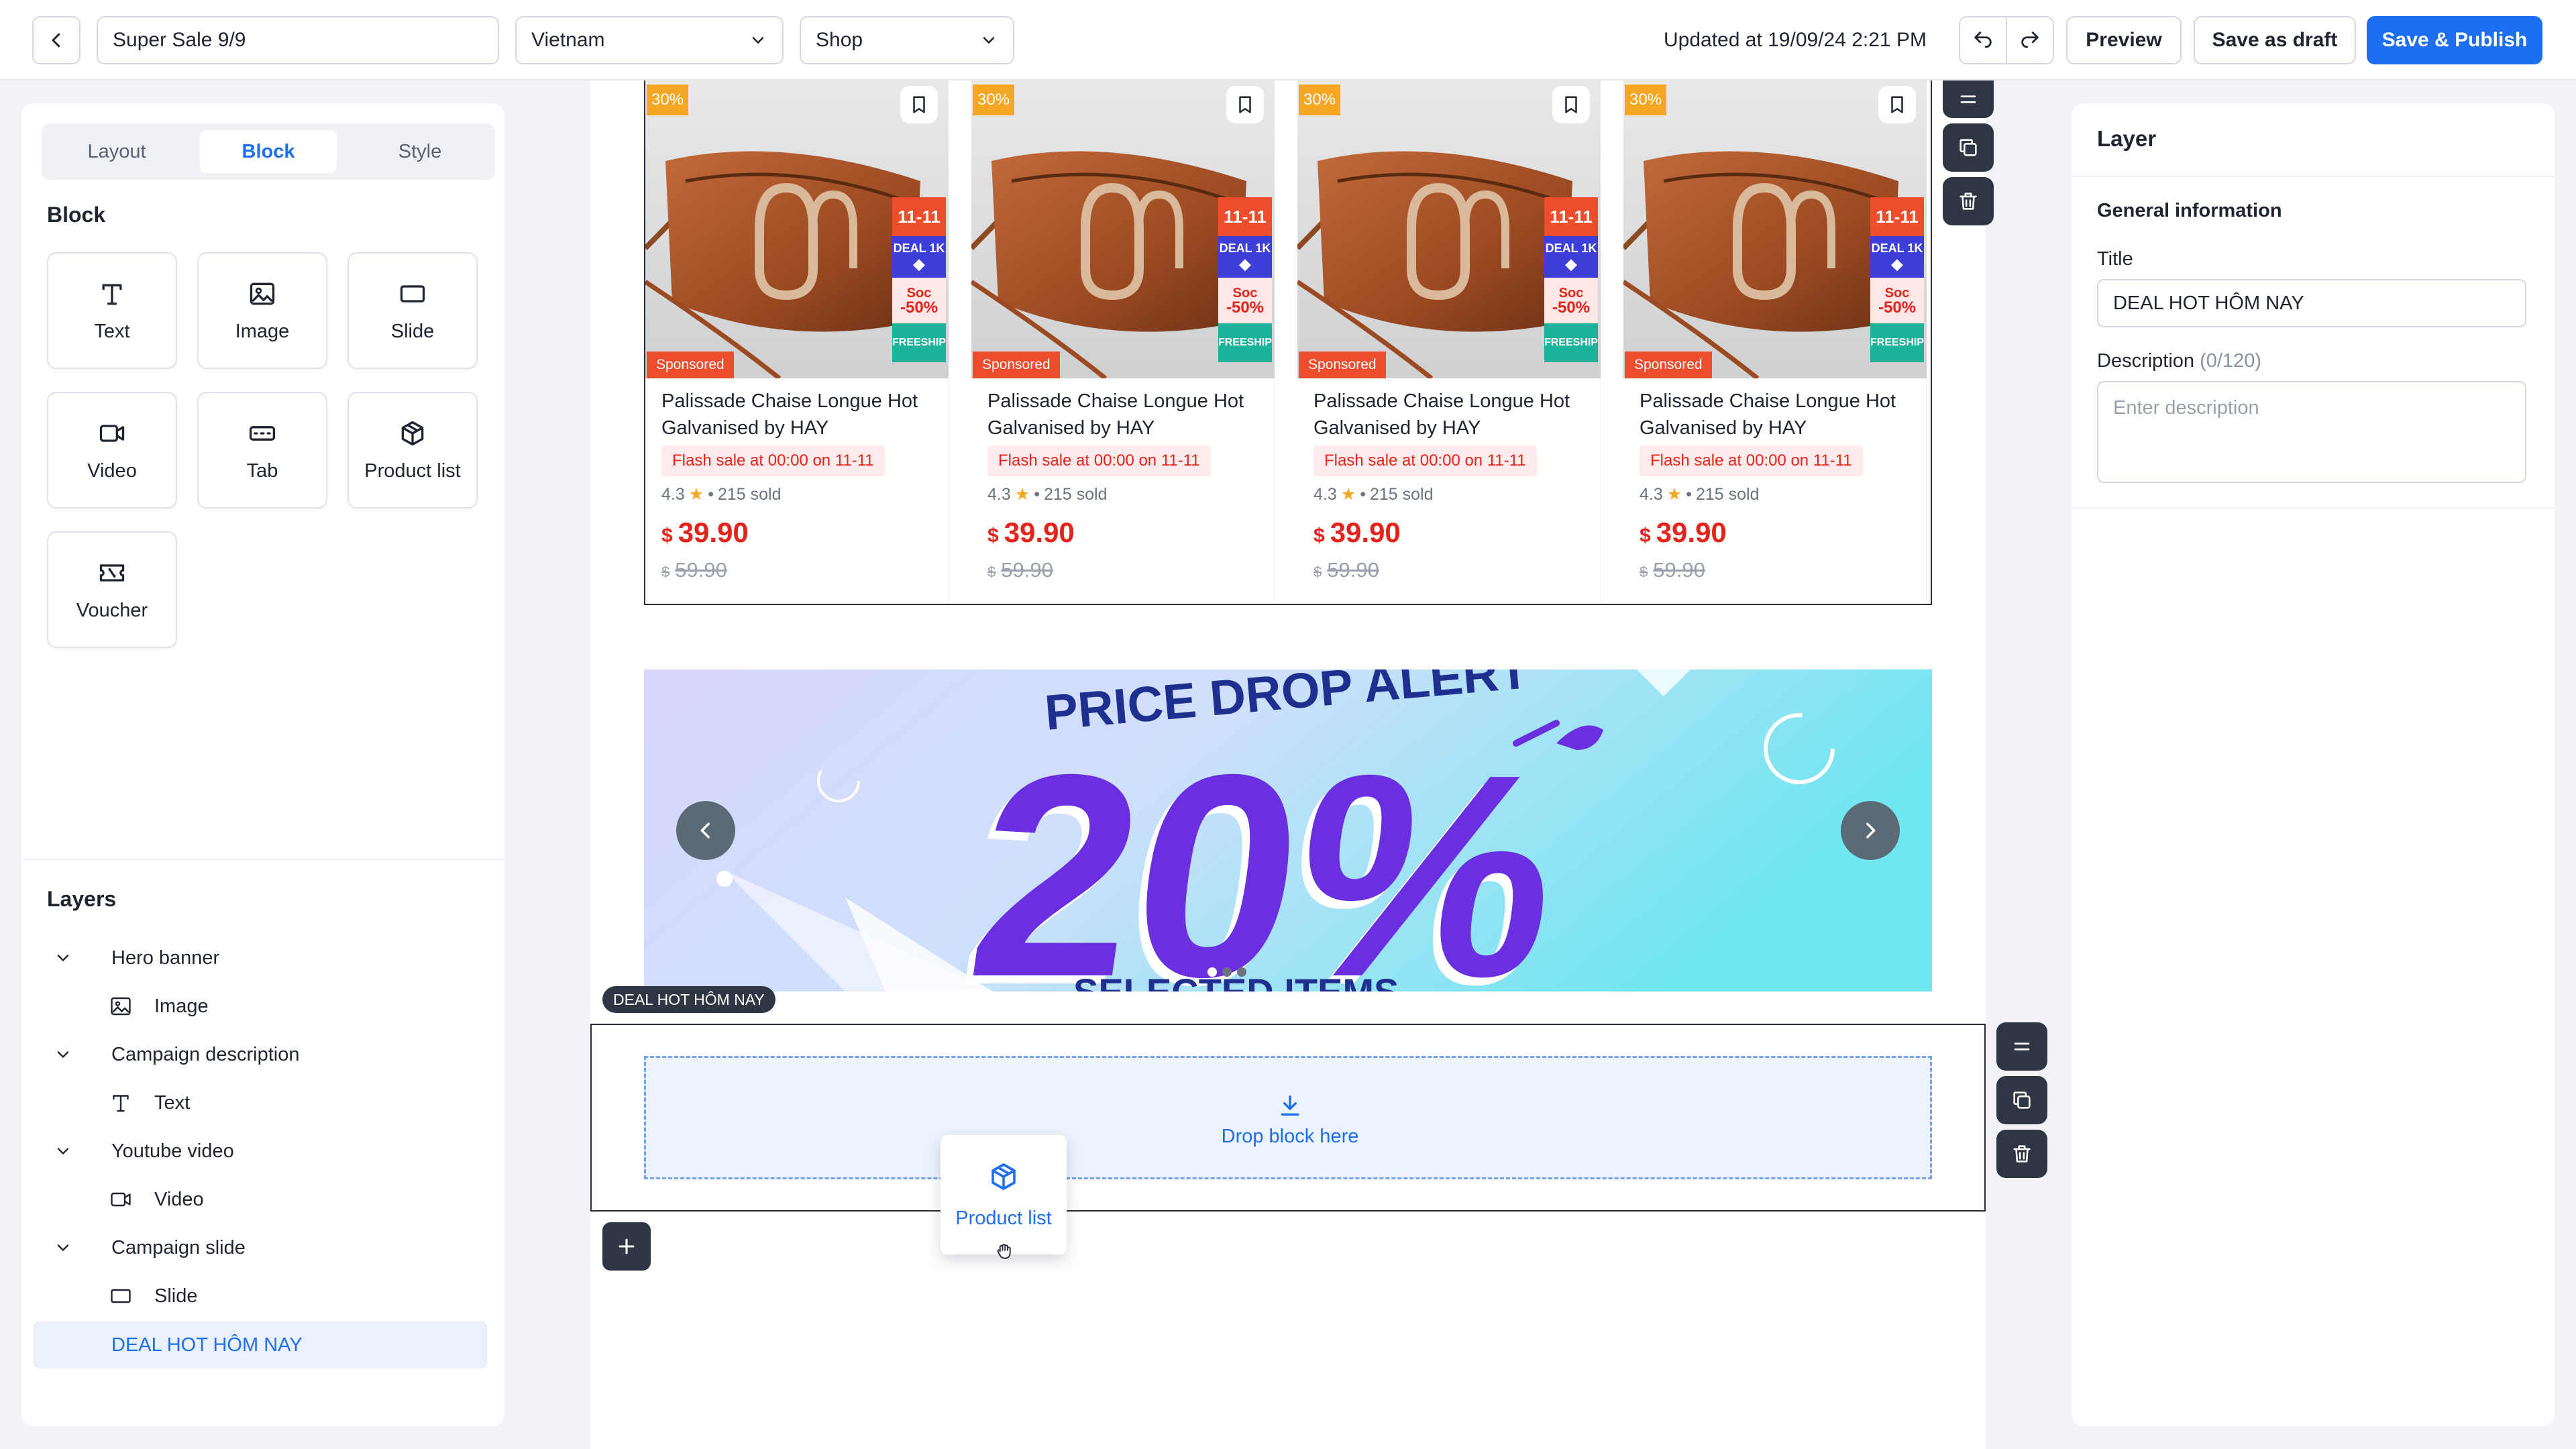 This screenshot has width=2576, height=1449. I want to click on layer-label: Image, so click(181, 1006).